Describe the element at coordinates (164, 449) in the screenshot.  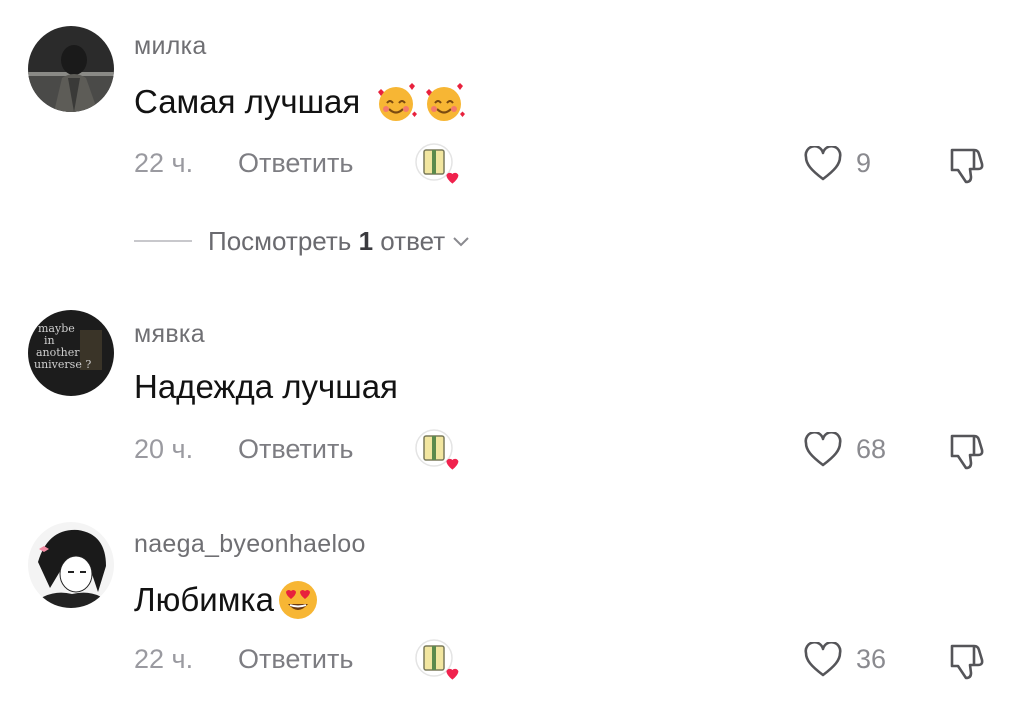
I see `comment-time: 20 ч.` at that location.